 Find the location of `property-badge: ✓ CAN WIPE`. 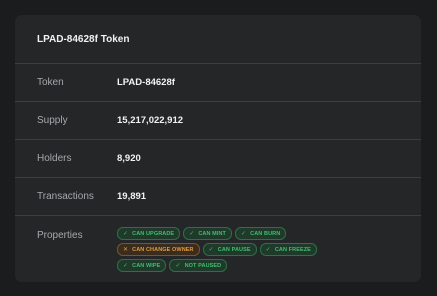

property-badge: ✓ CAN WIPE is located at coordinates (142, 265).